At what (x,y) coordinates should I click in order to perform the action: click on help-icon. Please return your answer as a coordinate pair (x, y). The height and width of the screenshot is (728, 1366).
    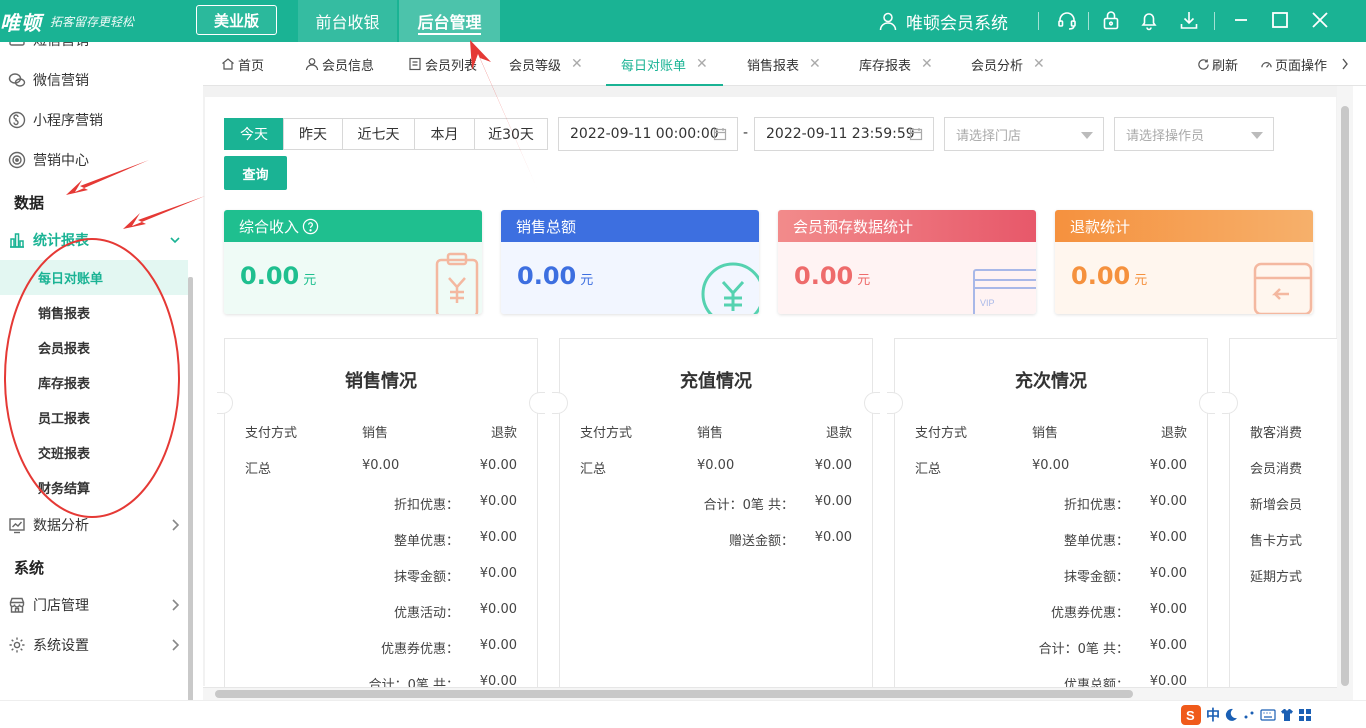
    Looking at the image, I should click on (310, 226).